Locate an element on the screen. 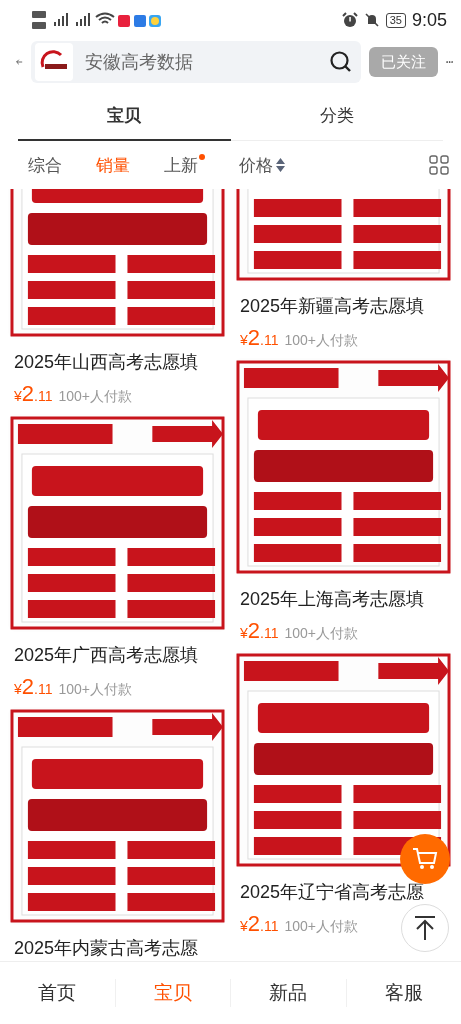 The height and width of the screenshot is (1024, 461). back-to-top-button is located at coordinates (425, 928).